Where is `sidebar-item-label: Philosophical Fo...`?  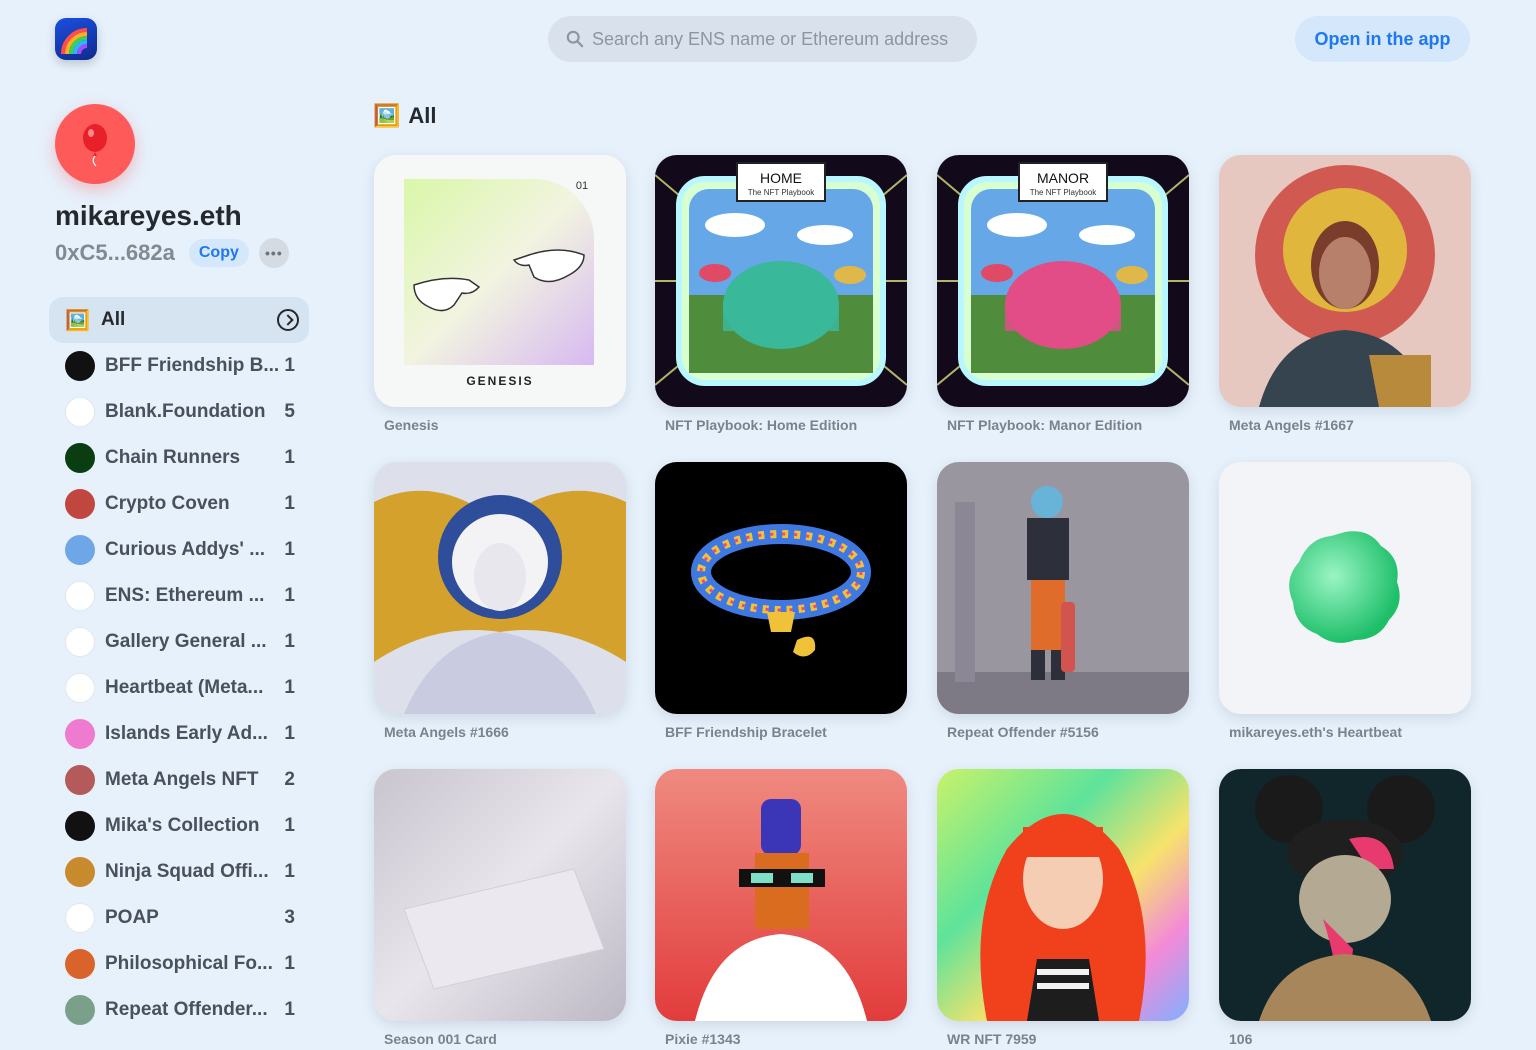 sidebar-item-label: Philosophical Fo... is located at coordinates (189, 963).